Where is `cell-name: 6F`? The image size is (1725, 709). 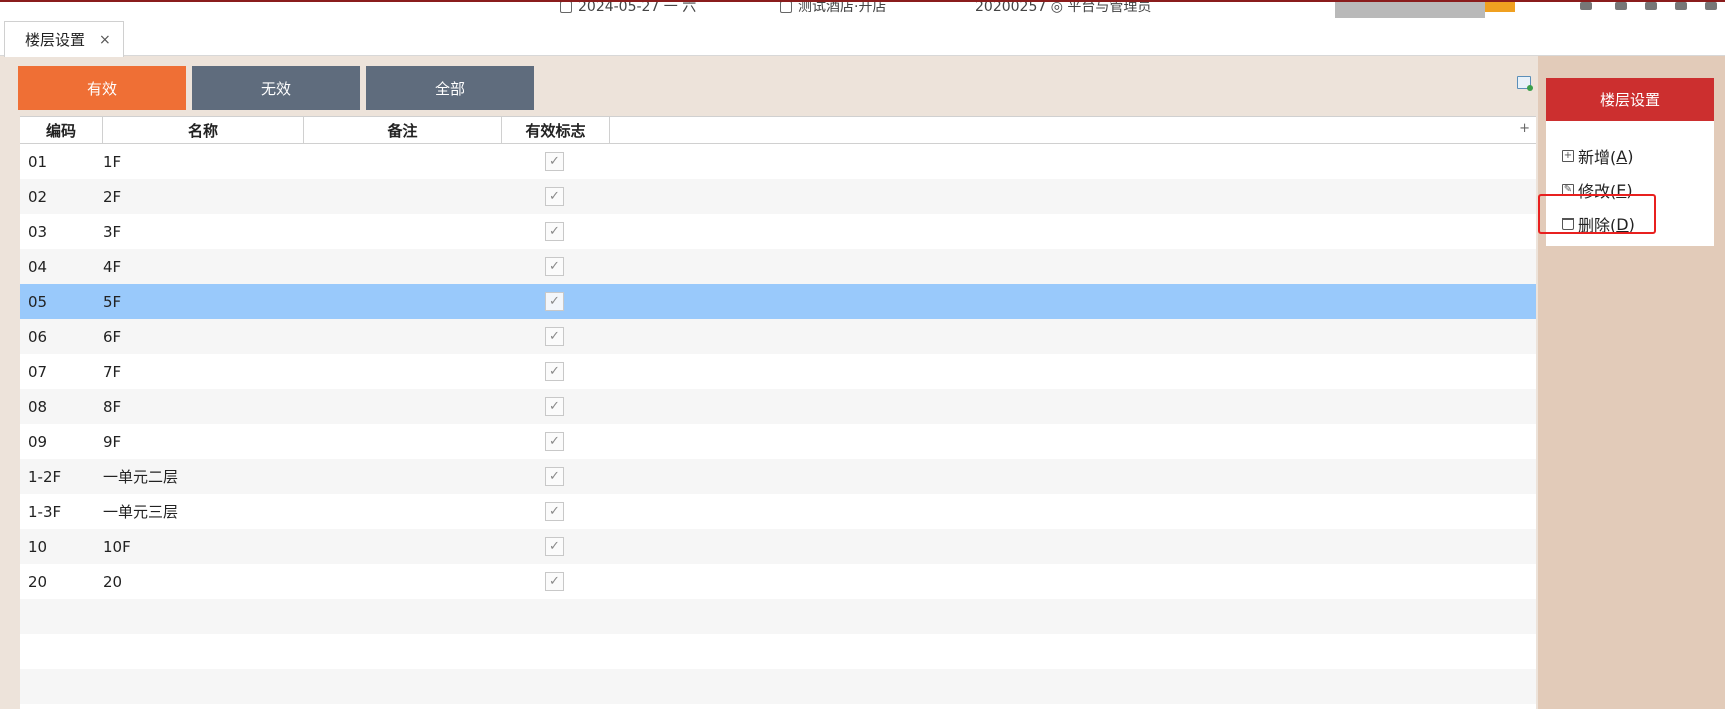 cell-name: 6F is located at coordinates (112, 336).